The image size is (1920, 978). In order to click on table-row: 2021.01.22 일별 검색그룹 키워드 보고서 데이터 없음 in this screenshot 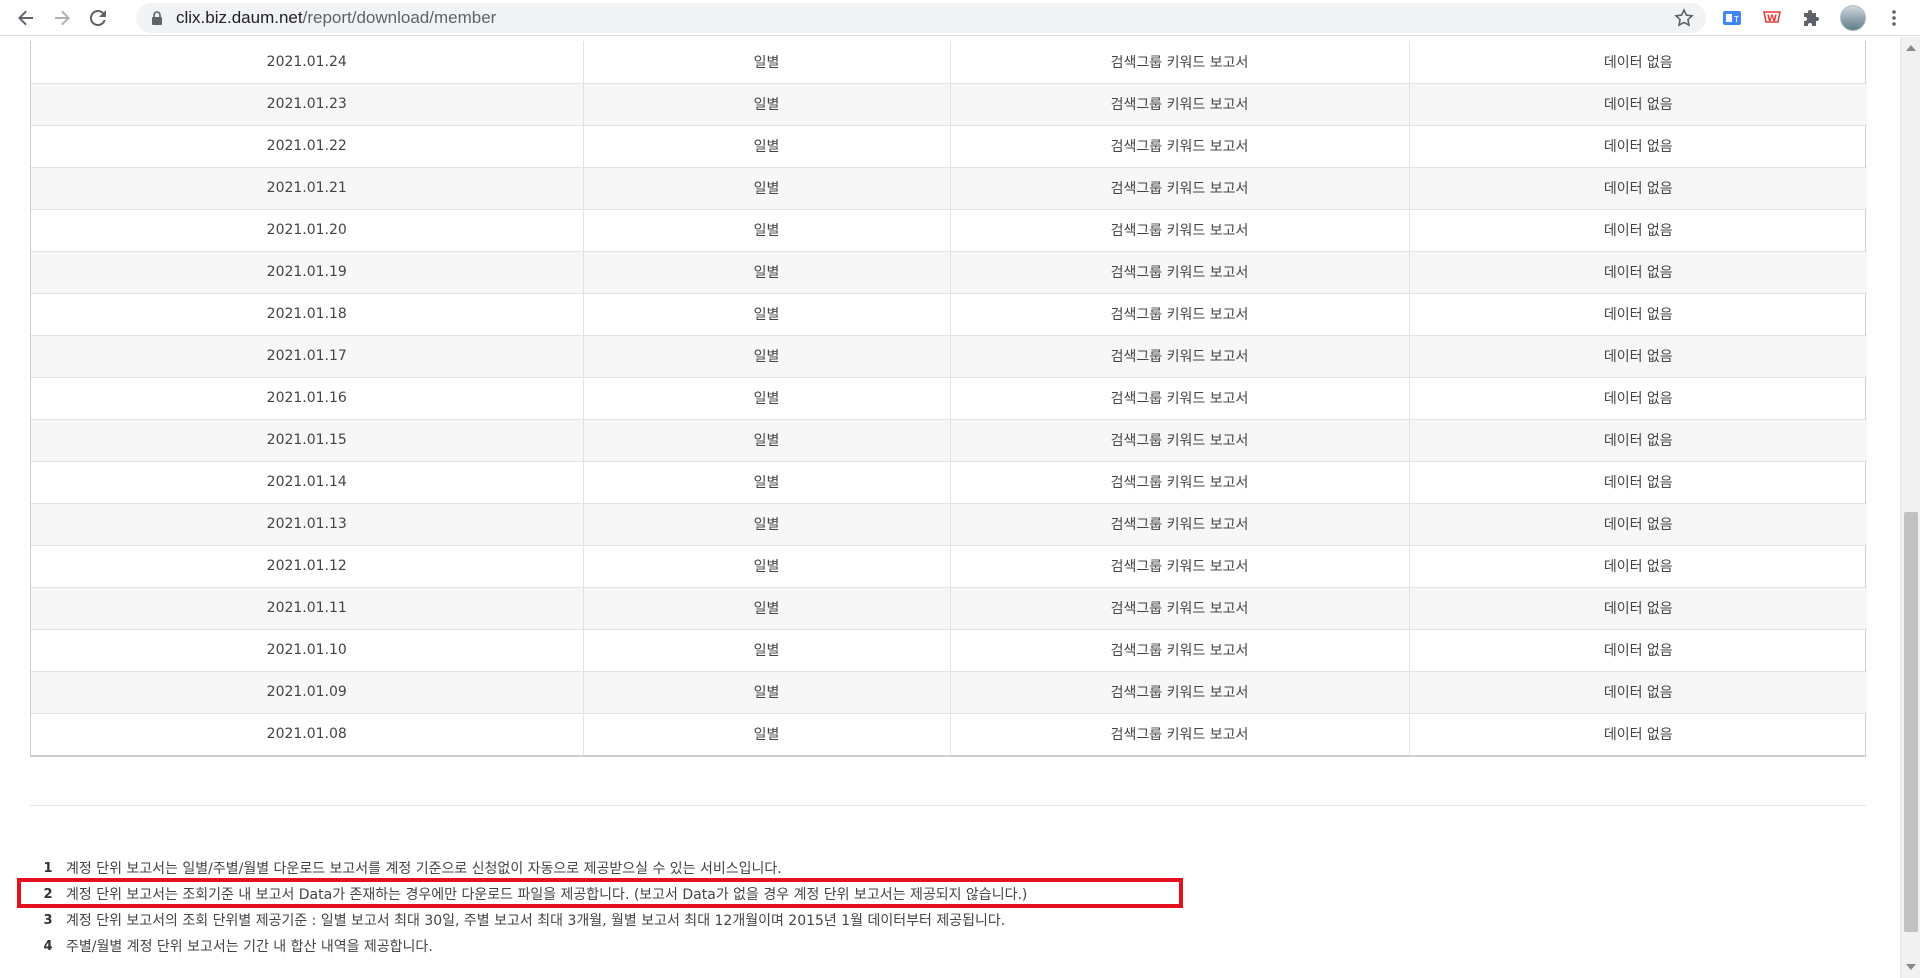, I will do `click(949, 146)`.